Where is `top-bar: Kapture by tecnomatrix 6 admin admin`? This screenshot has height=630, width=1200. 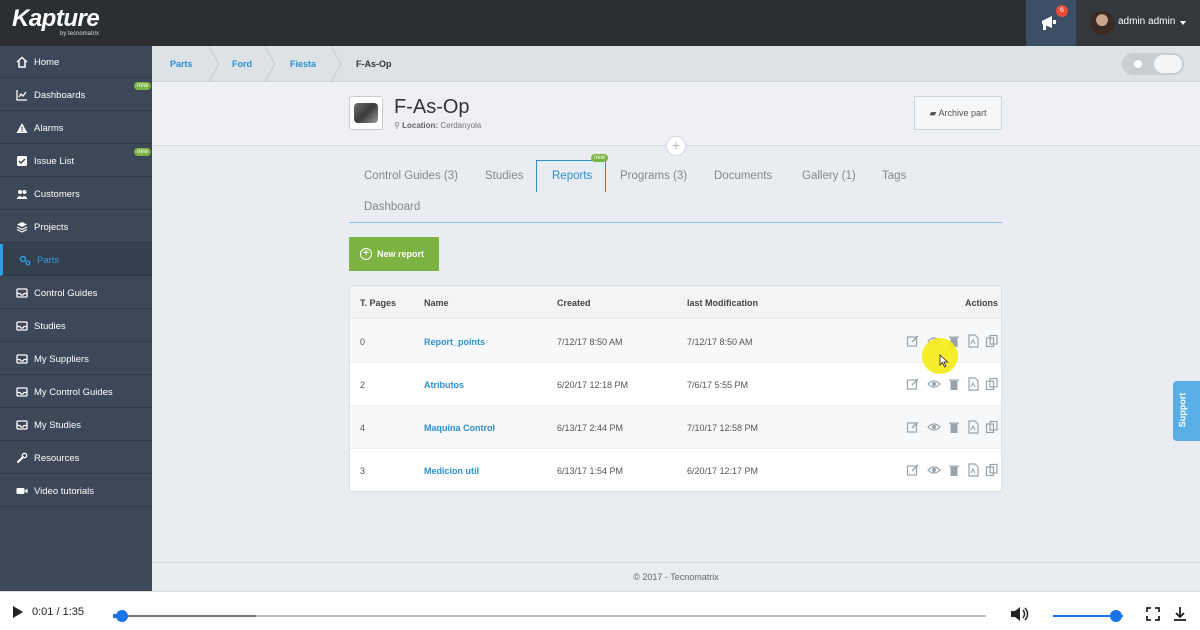
top-bar: Kapture by tecnomatrix 6 admin admin is located at coordinates (600, 23).